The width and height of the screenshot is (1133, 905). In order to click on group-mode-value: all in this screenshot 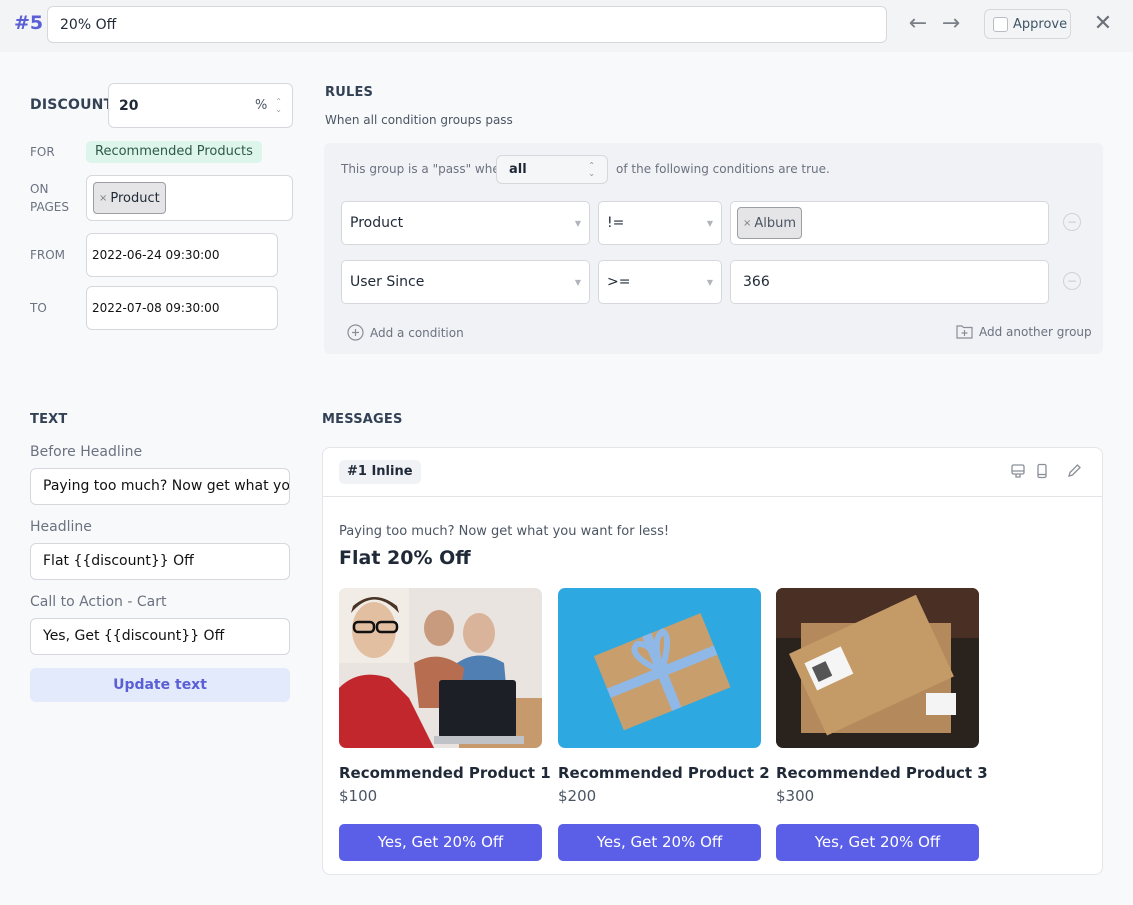, I will do `click(518, 169)`.